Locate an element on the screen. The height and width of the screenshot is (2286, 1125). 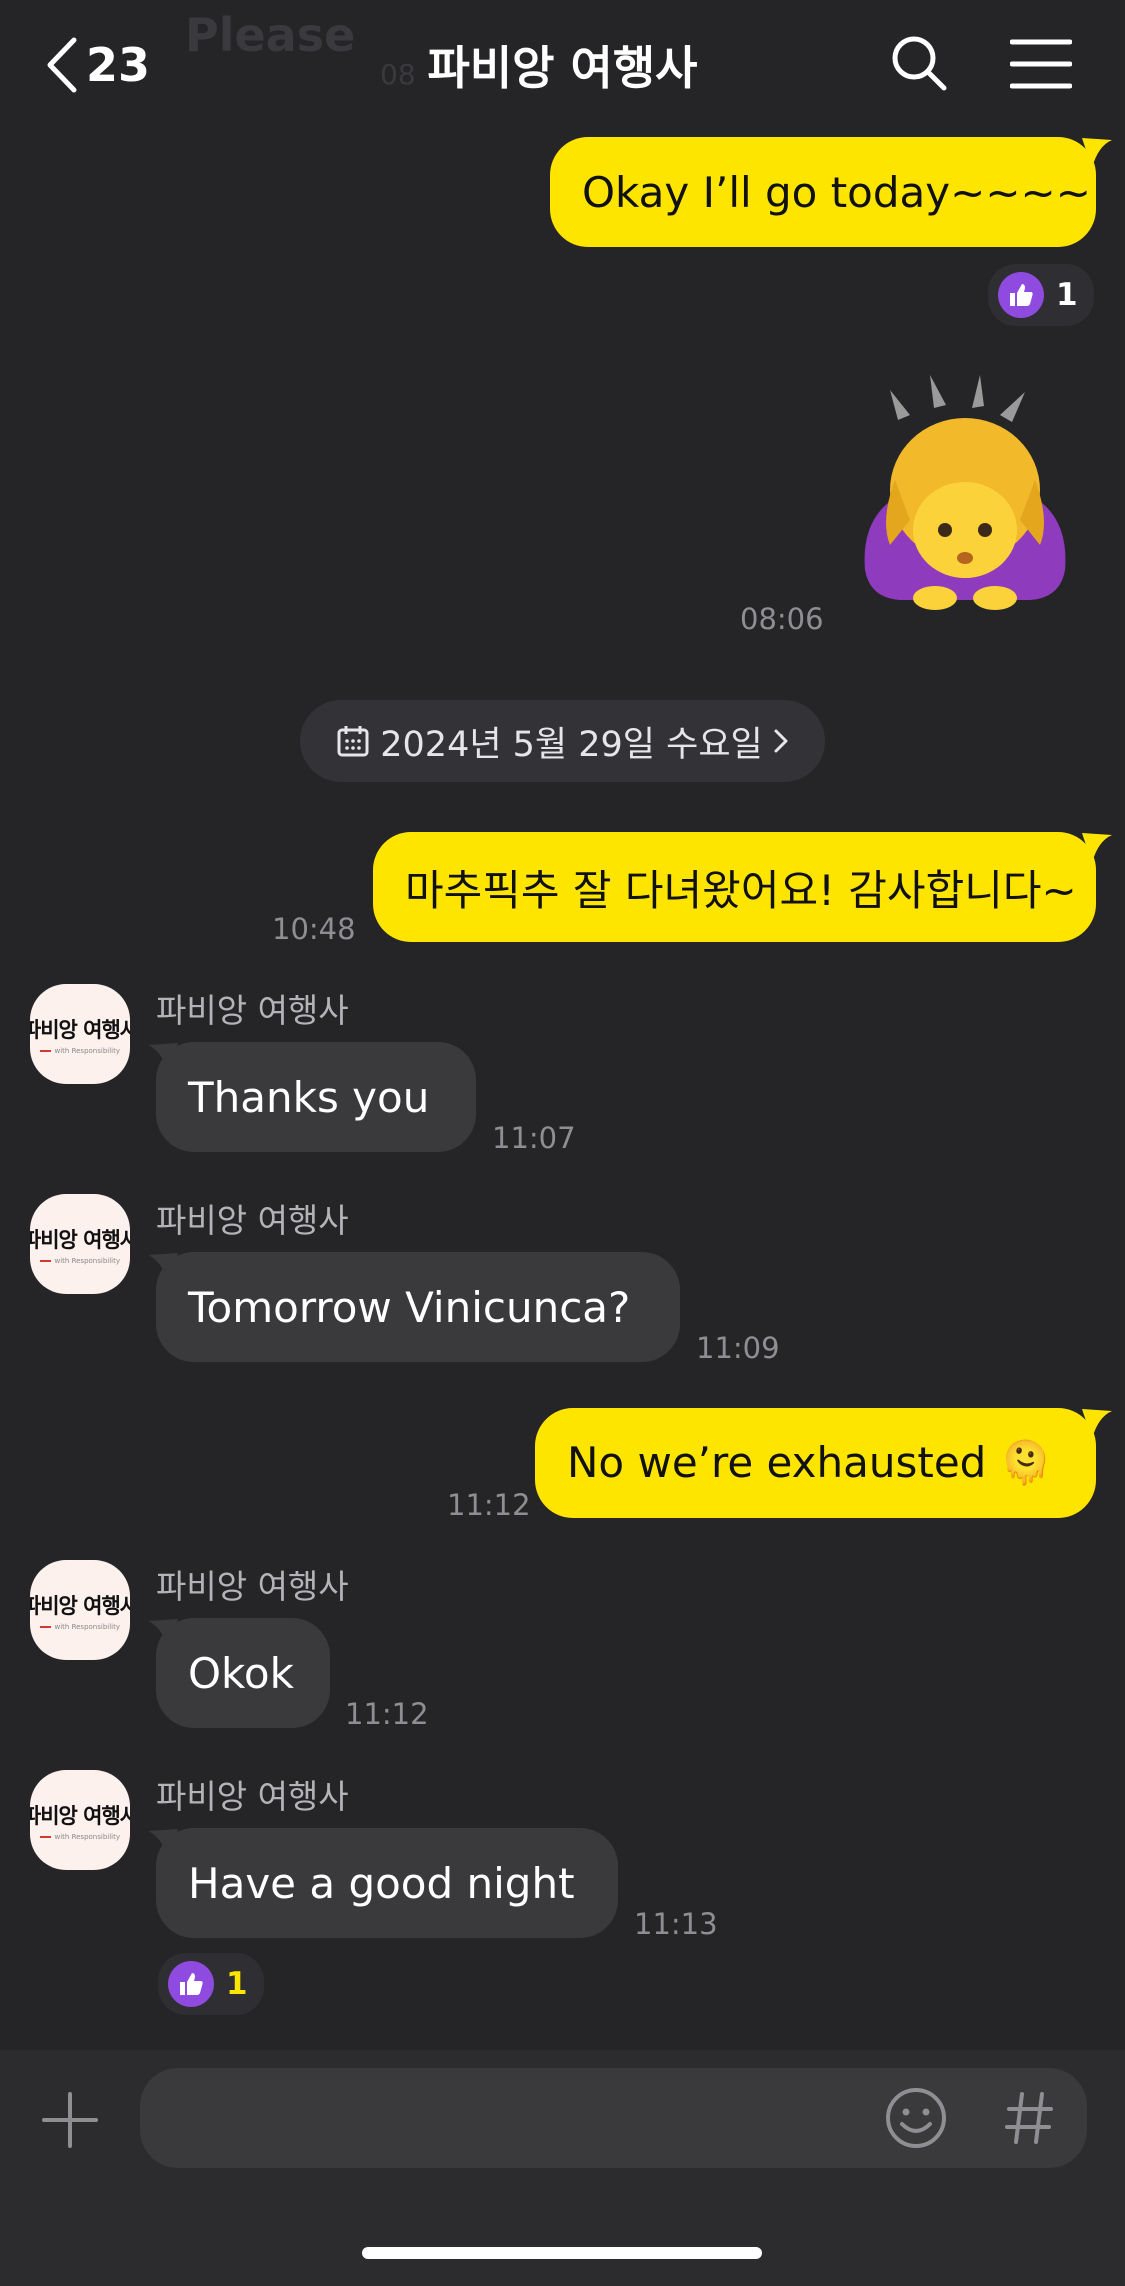
chat-header: Please 08 23 파비앙 여행사 is located at coordinates (562, 65).